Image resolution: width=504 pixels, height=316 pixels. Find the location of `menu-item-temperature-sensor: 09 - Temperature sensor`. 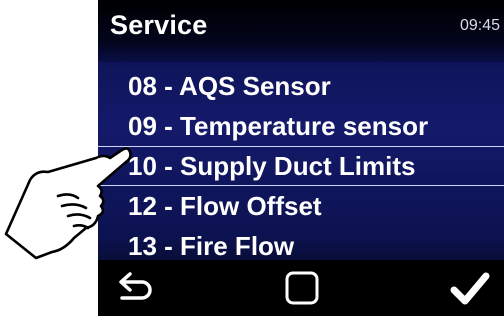

menu-item-temperature-sensor: 09 - Temperature sensor is located at coordinates (301, 126).